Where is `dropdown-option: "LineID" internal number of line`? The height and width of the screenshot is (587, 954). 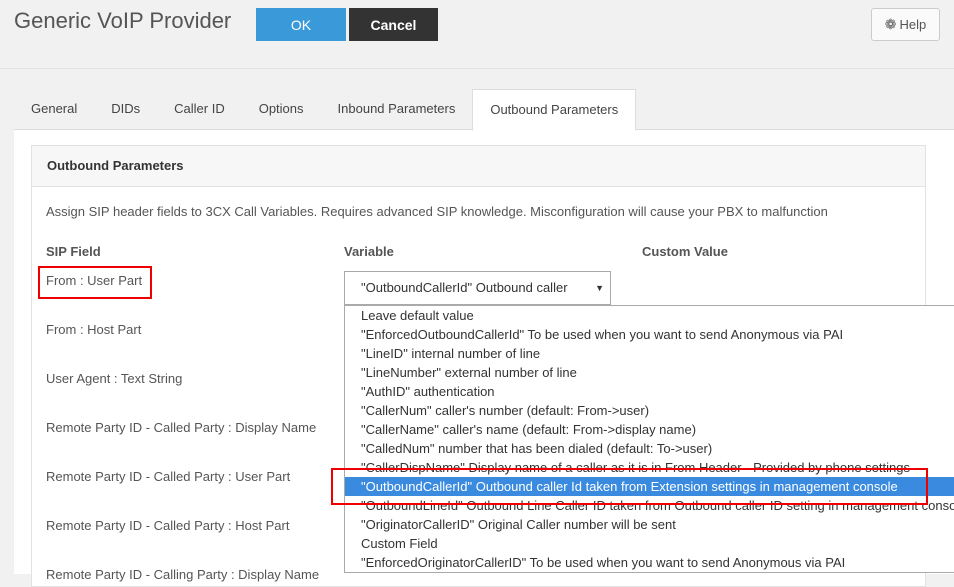 dropdown-option: "LineID" internal number of line is located at coordinates (649, 353).